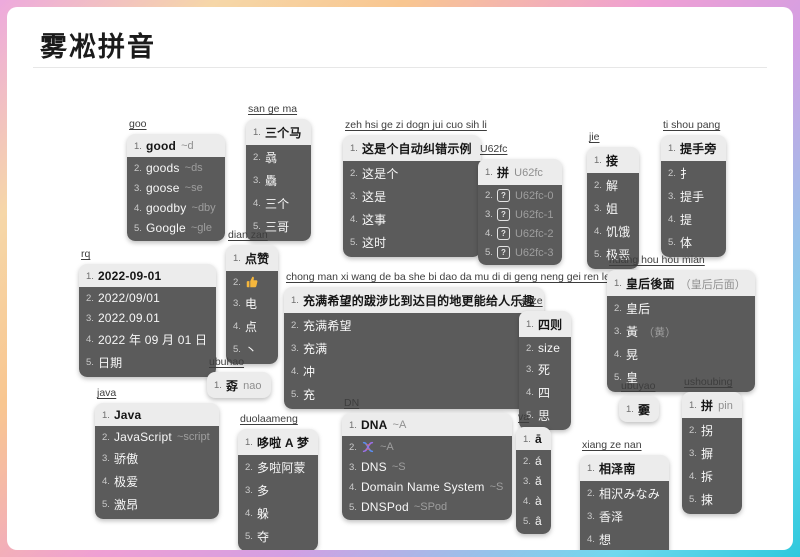 The image size is (800, 557). I want to click on candidate-row: 1. 三个马, so click(278, 132).